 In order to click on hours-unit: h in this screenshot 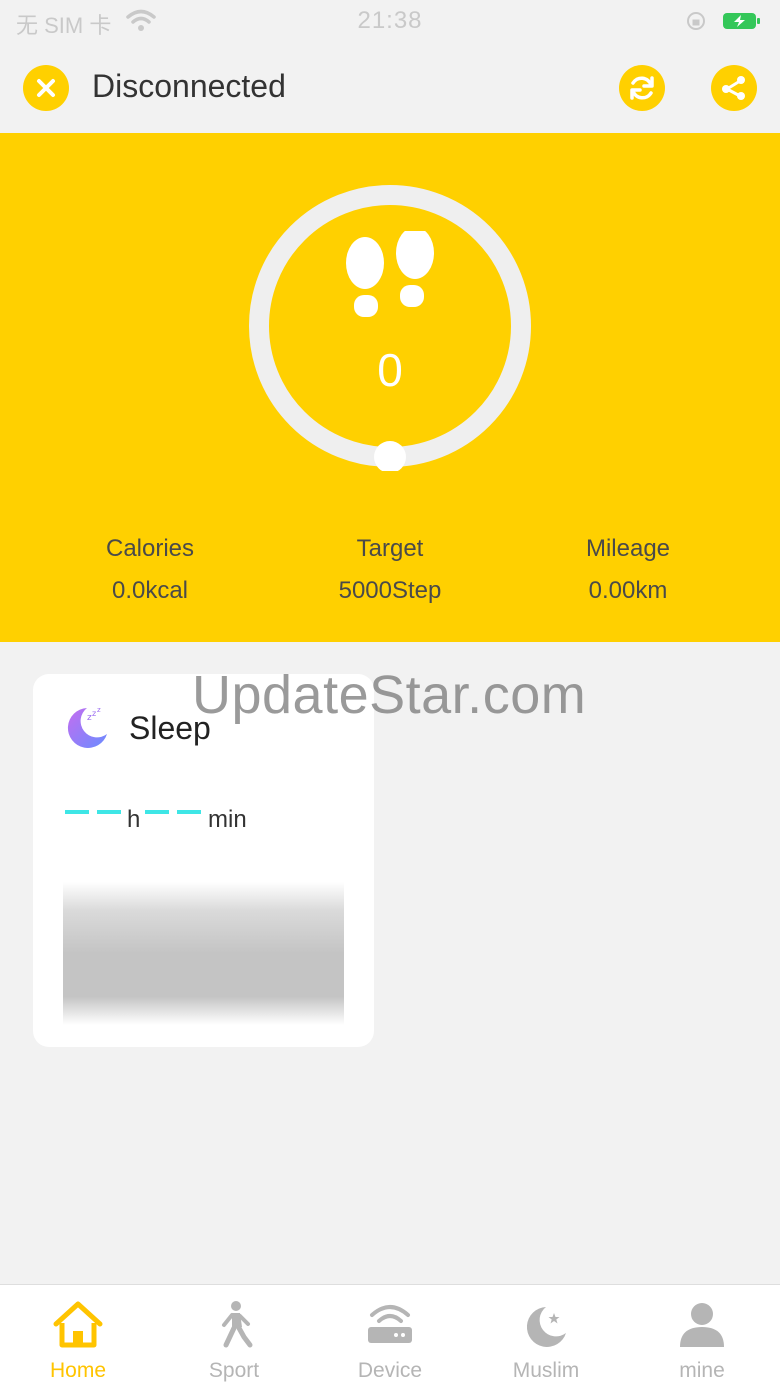, I will do `click(134, 819)`.